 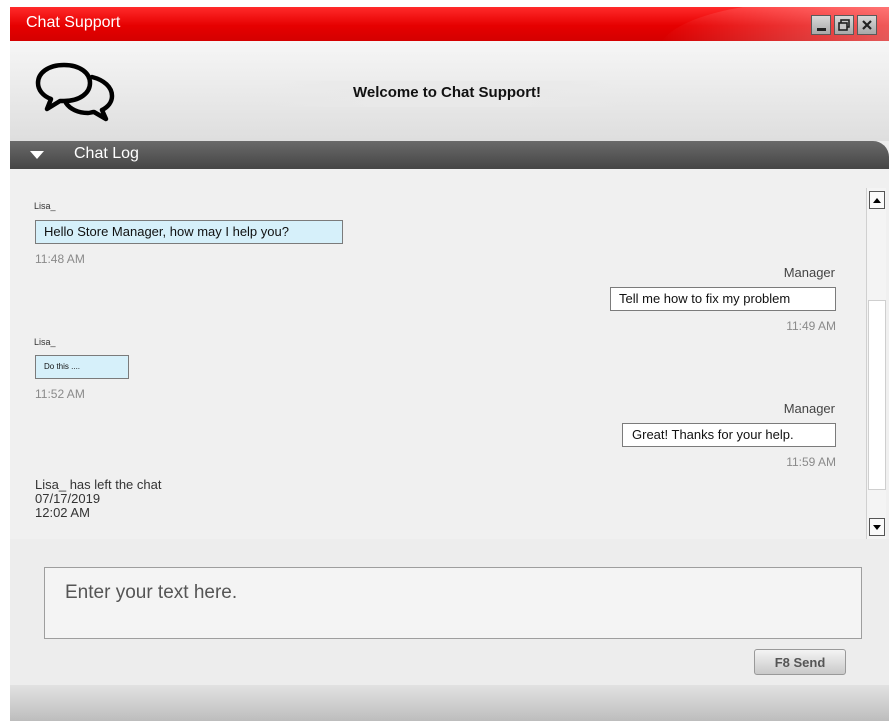 What do you see at coordinates (68, 498) in the screenshot?
I see `system-message-date: 07/17/2019` at bounding box center [68, 498].